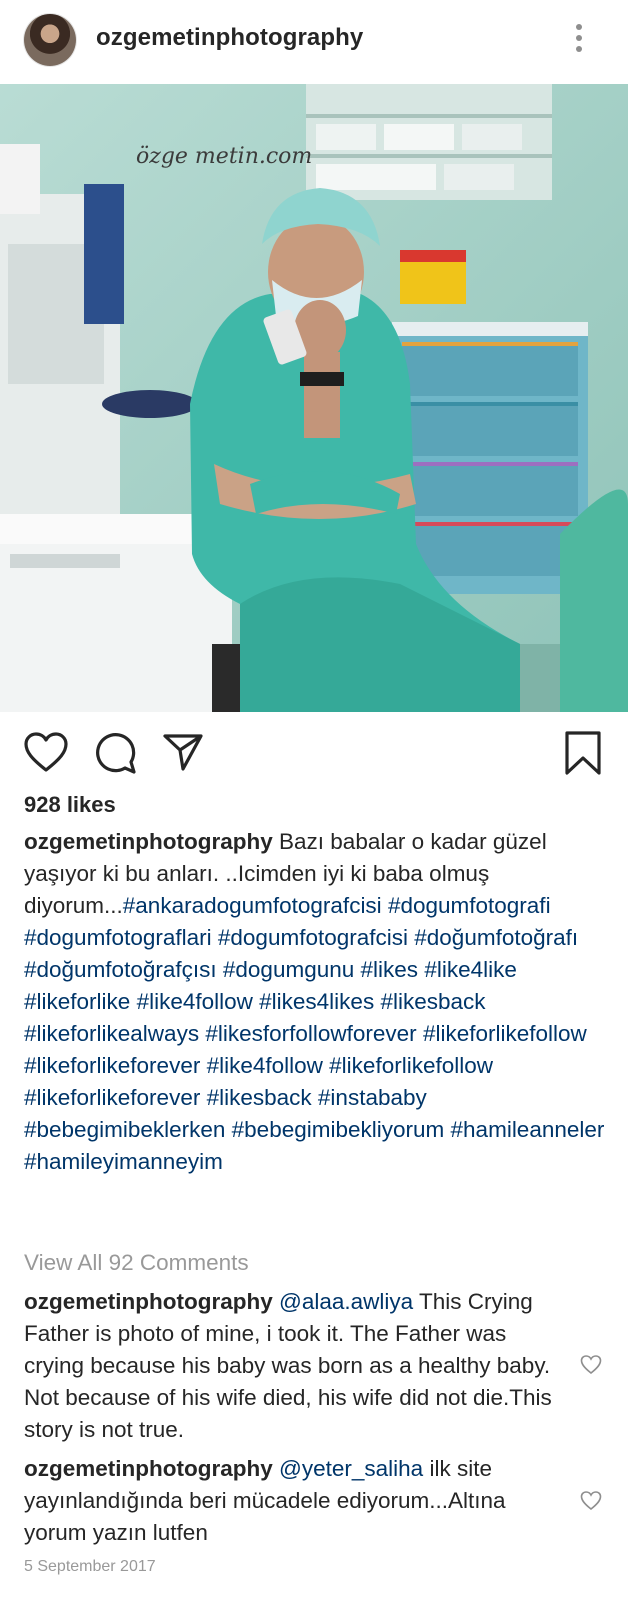  What do you see at coordinates (579, 40) in the screenshot?
I see `more-options-icon` at bounding box center [579, 40].